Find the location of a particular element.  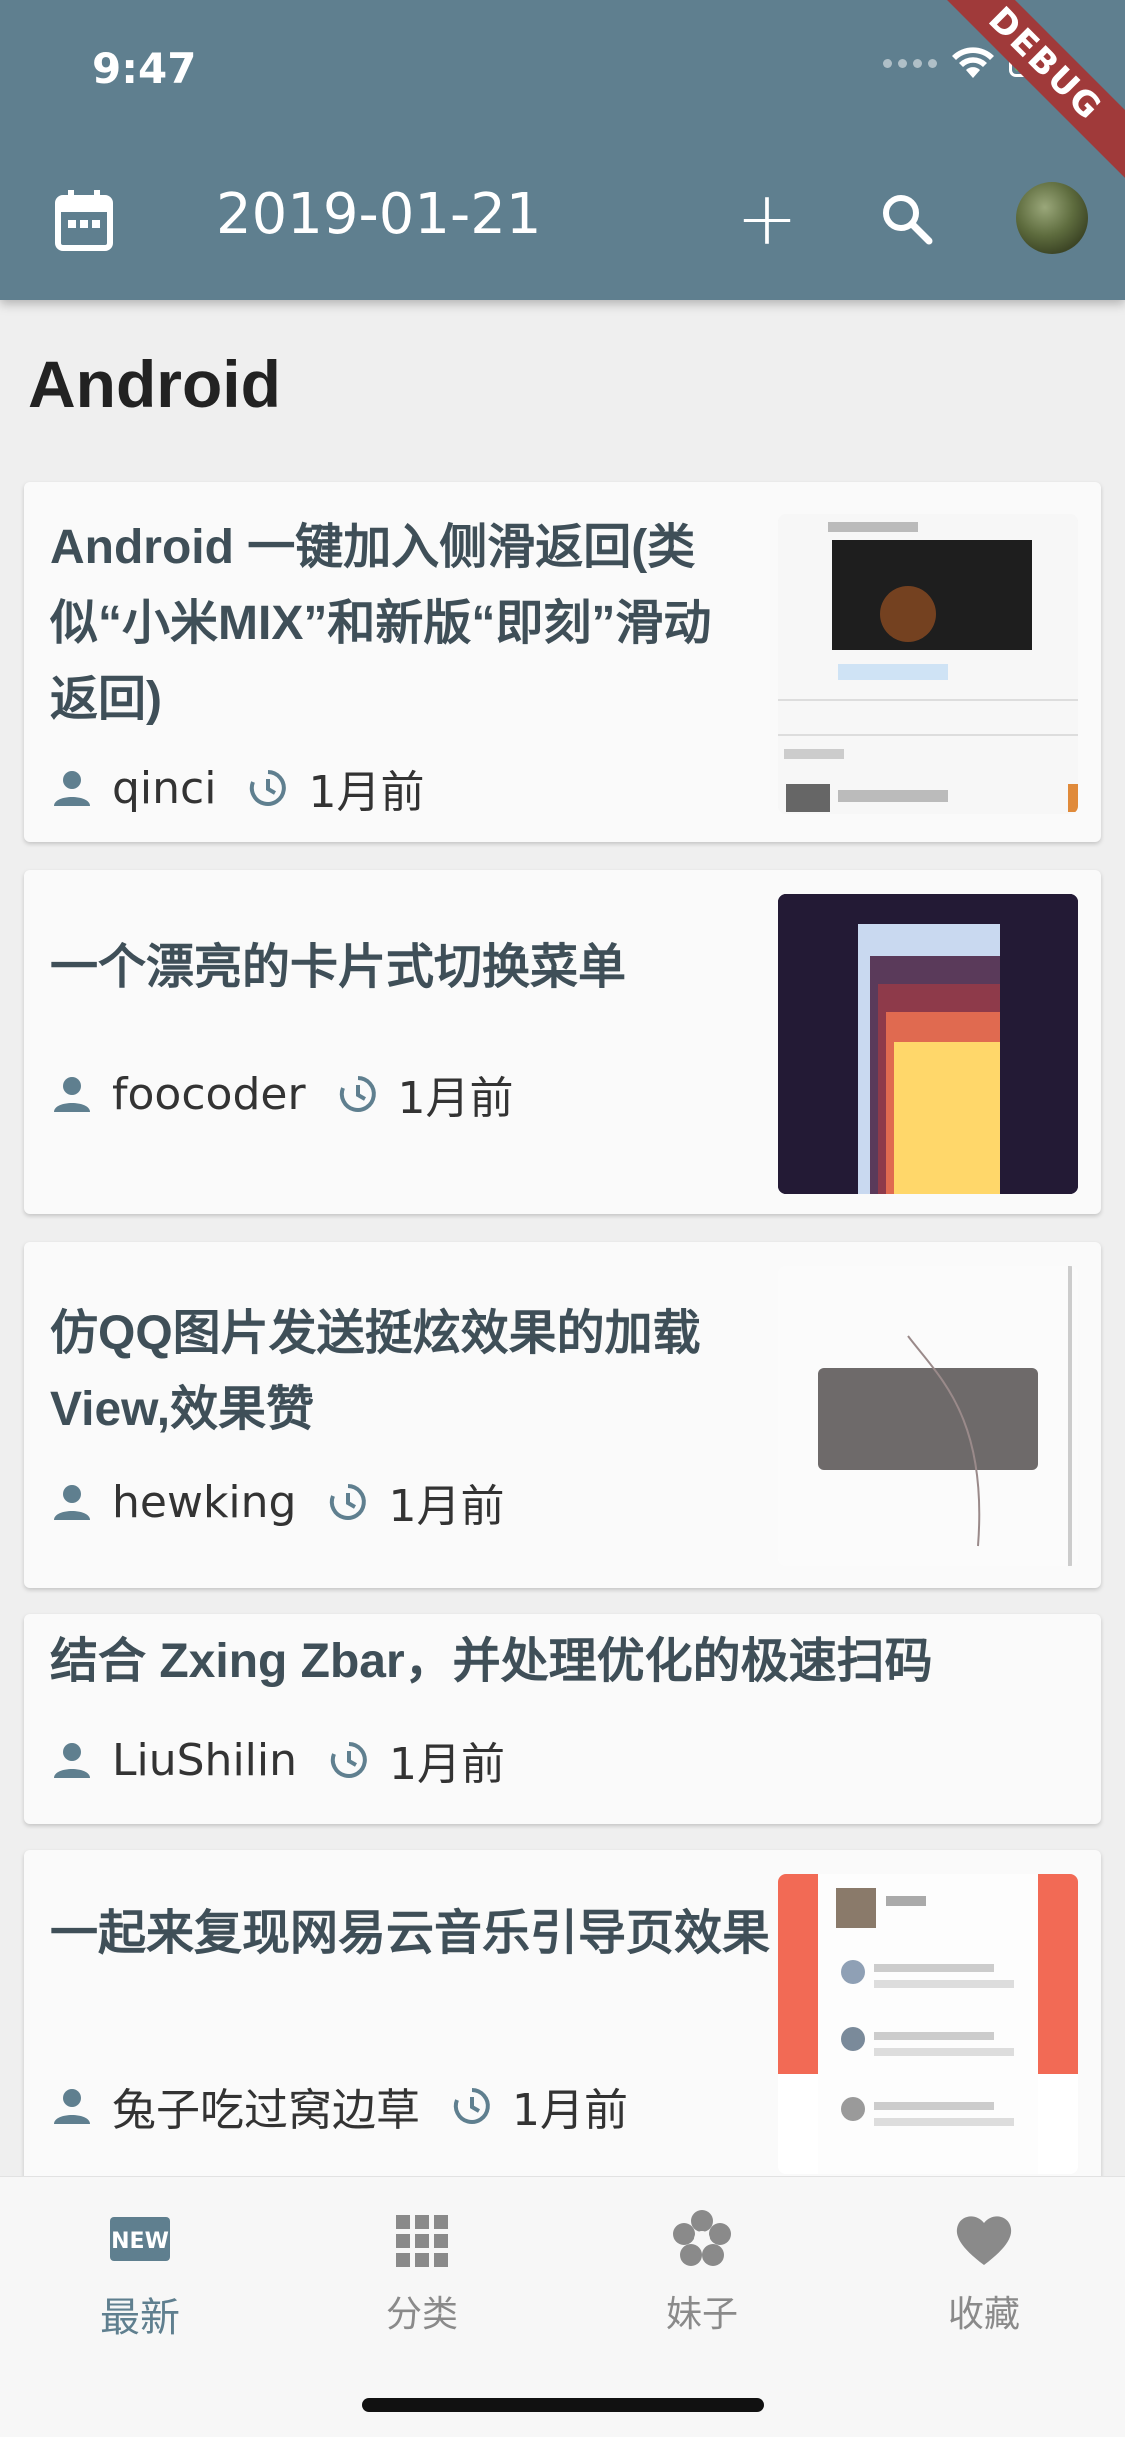

article-card: 仿QQ图片发送挺炫效果的加载View,效果赞 hewking 1月前 is located at coordinates (562, 1415).